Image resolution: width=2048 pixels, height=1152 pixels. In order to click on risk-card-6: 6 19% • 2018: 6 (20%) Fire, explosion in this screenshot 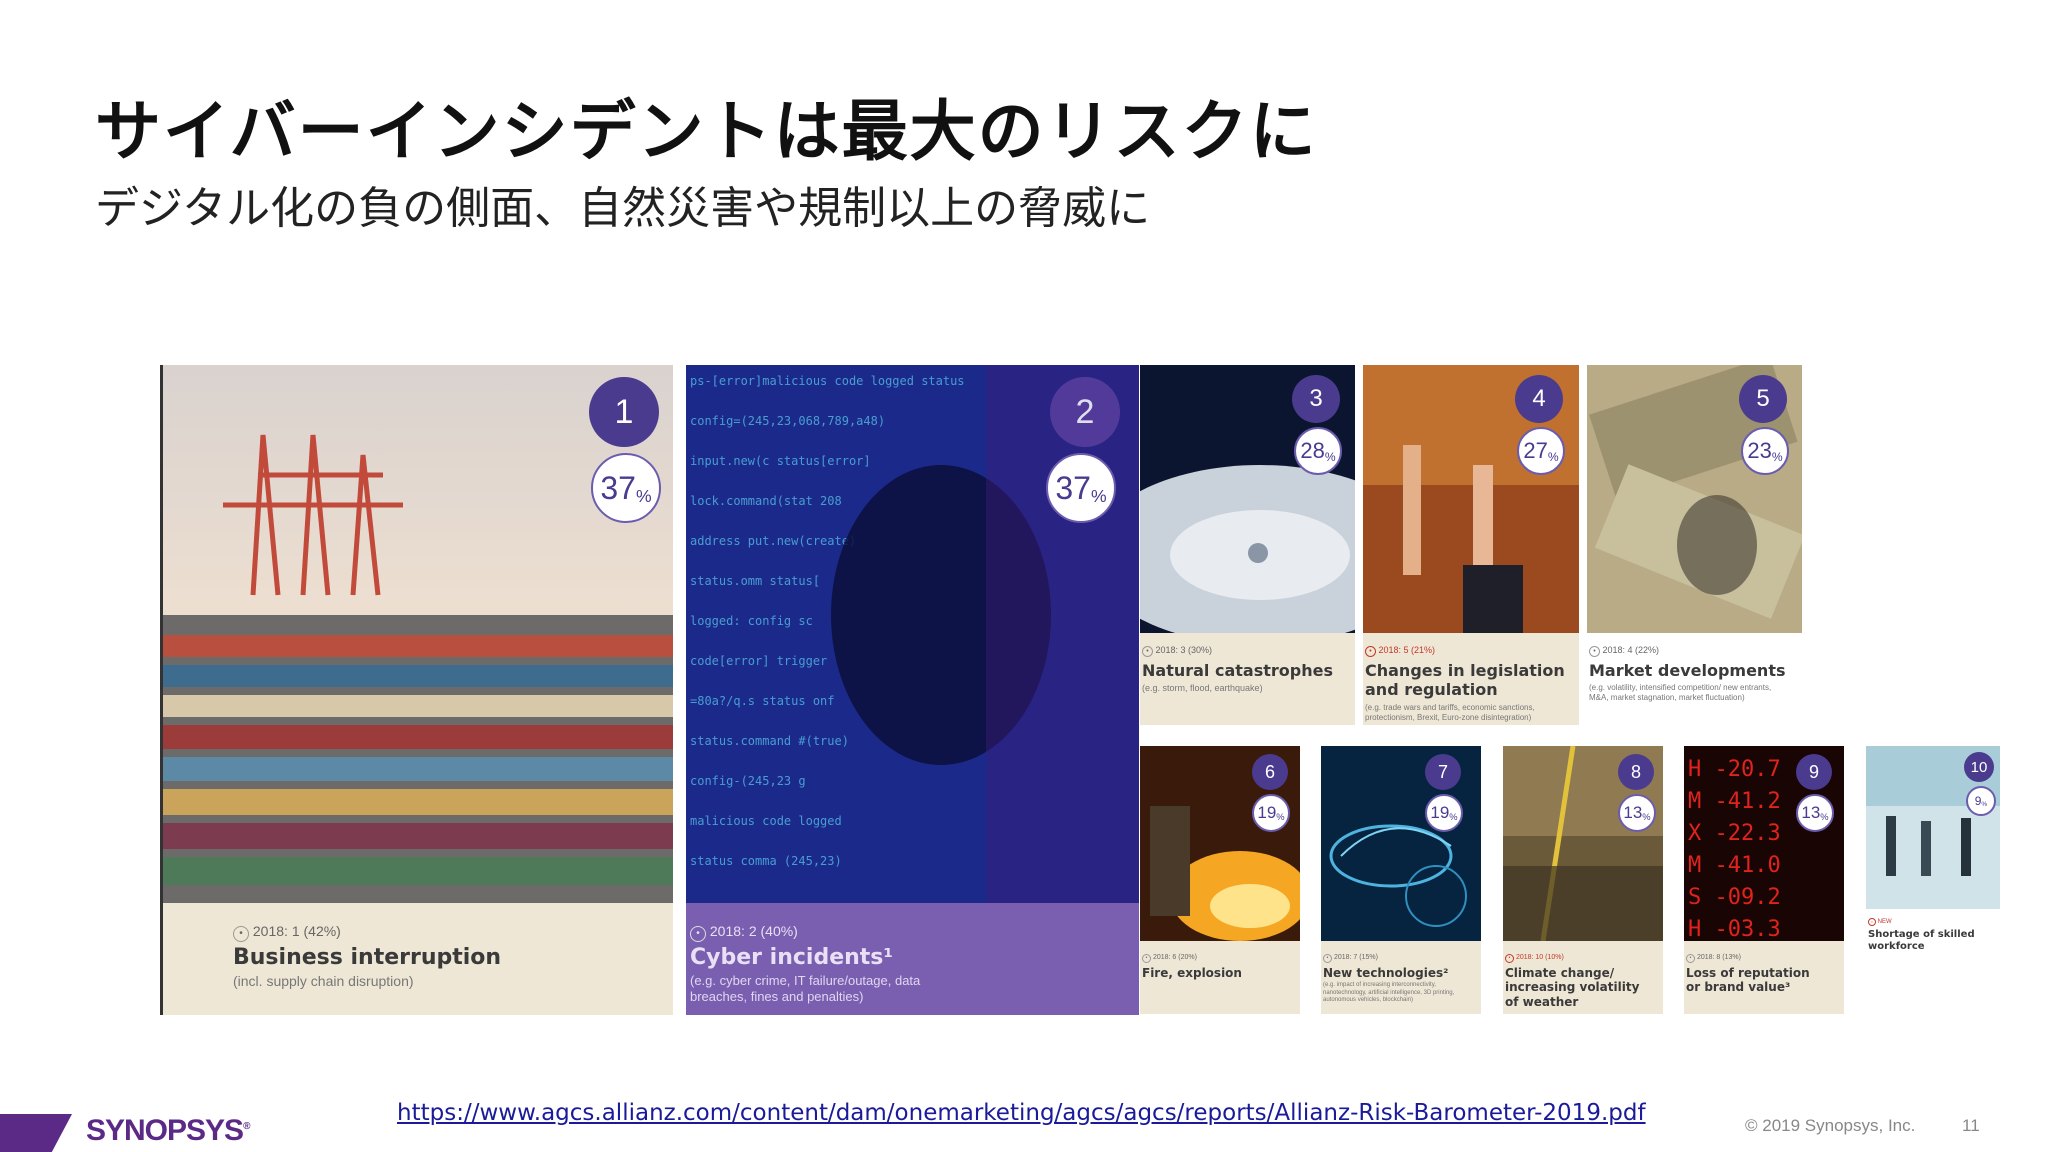, I will do `click(1220, 880)`.